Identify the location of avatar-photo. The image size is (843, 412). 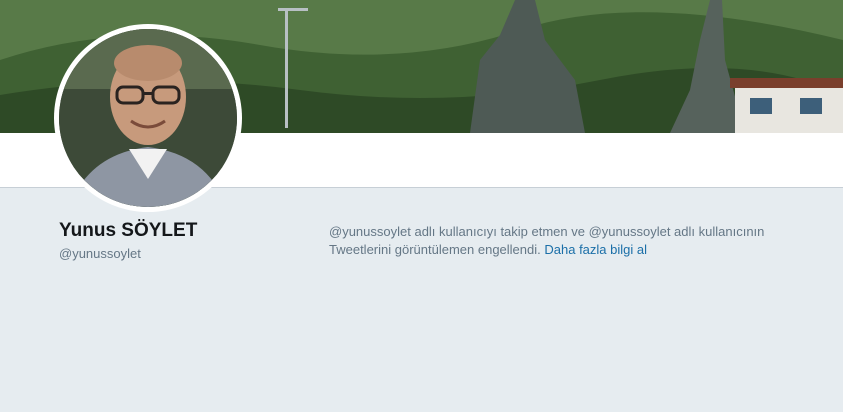
(148, 118).